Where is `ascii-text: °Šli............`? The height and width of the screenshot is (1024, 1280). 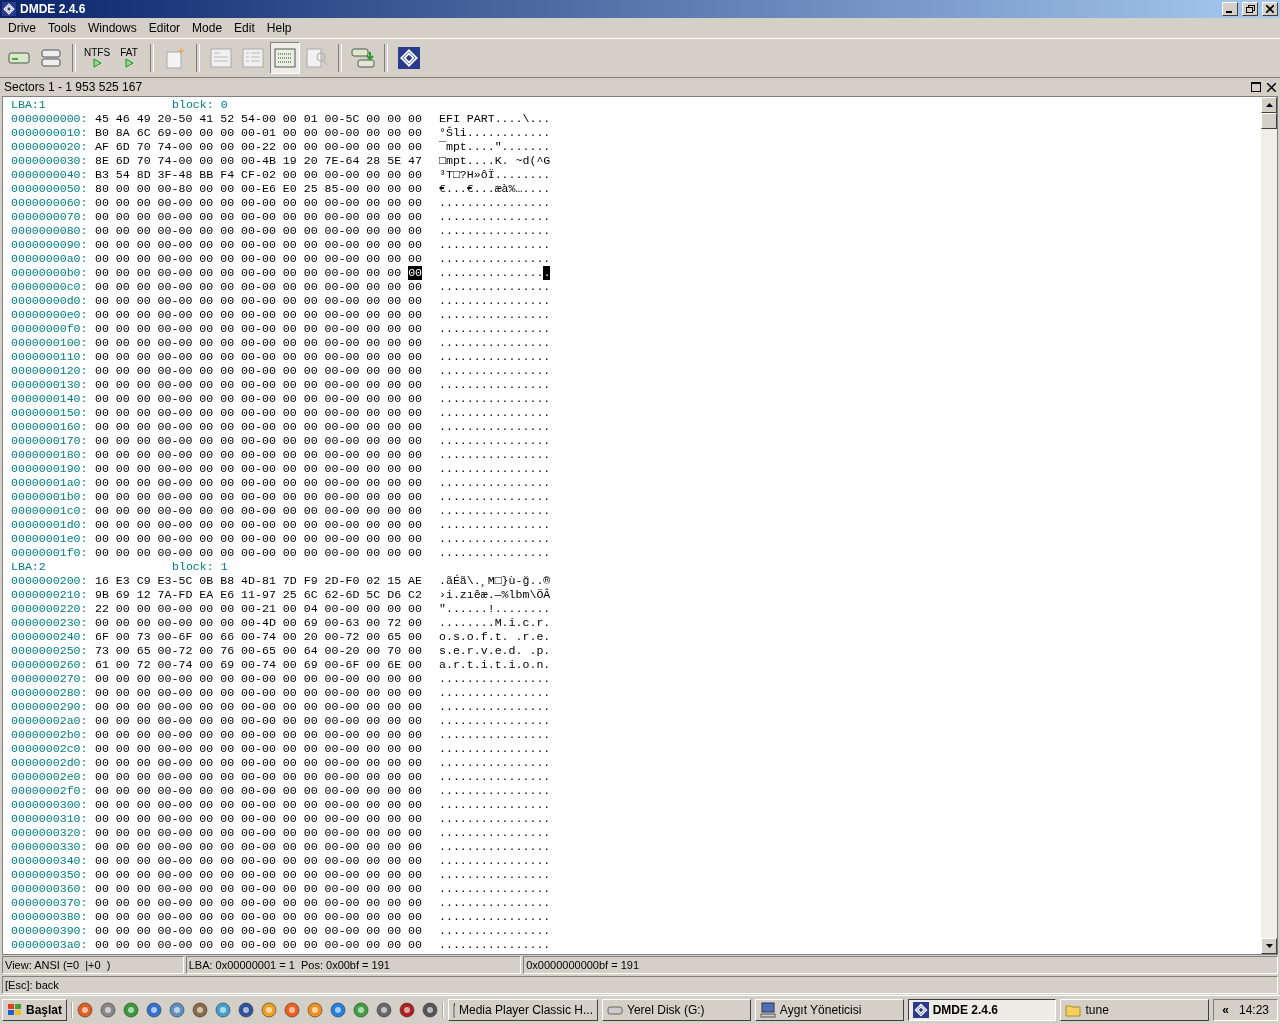 ascii-text: °Šli............ is located at coordinates (495, 133).